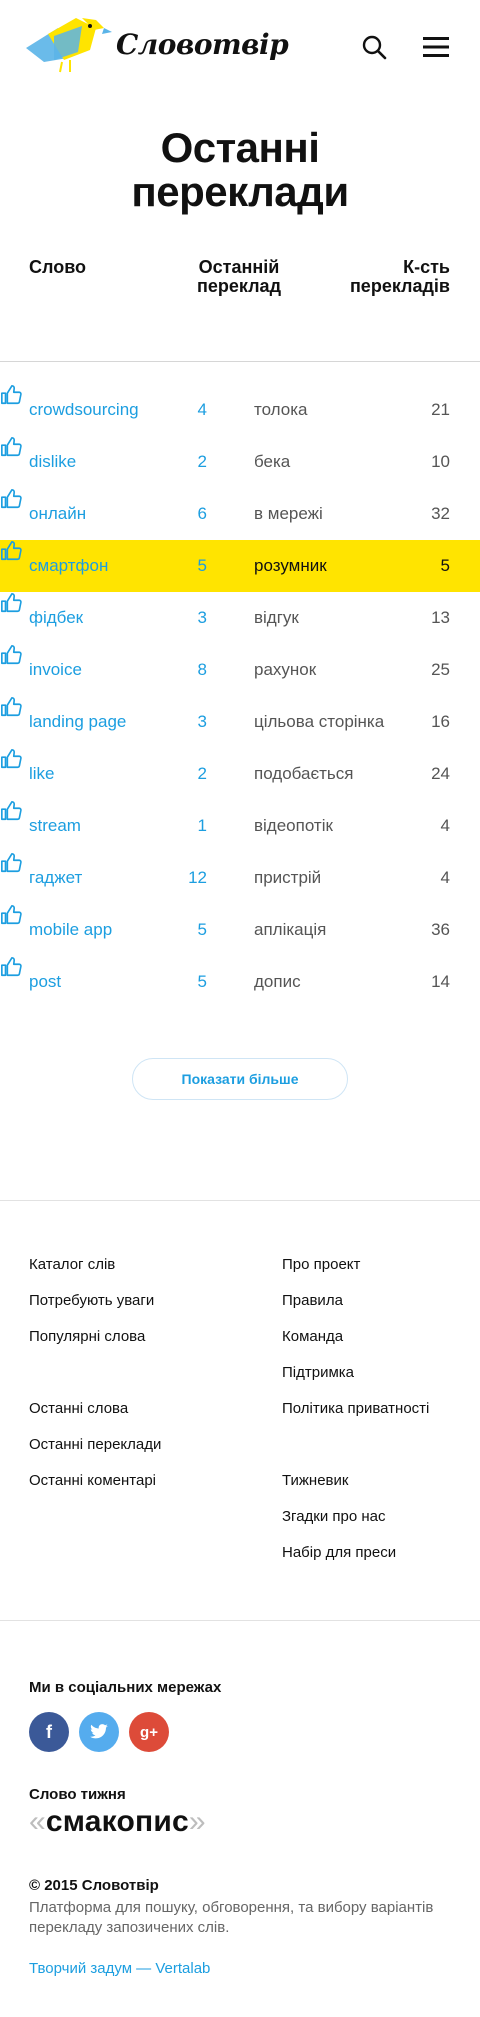  What do you see at coordinates (84, 410) in the screenshot?
I see `word-link: crowdsourcing` at bounding box center [84, 410].